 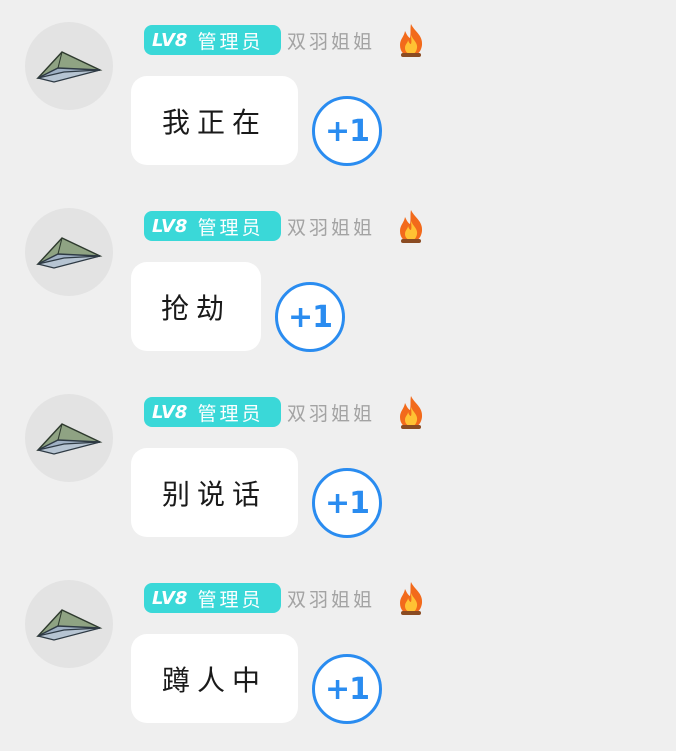 I want to click on message-text: 蹲人中, so click(x=214, y=680).